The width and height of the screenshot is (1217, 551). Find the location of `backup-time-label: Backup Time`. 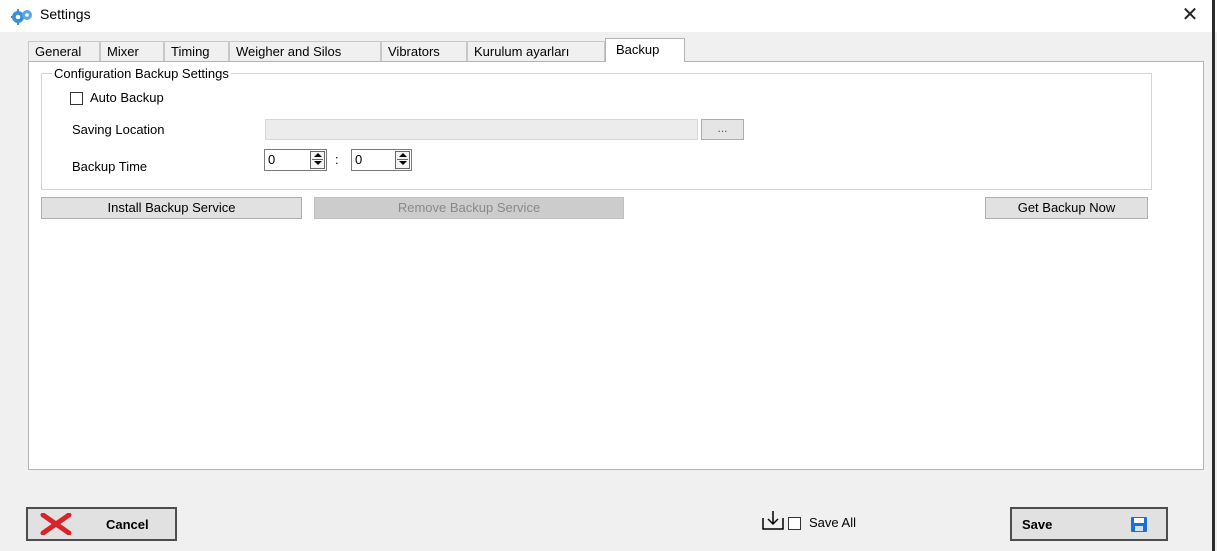

backup-time-label: Backup Time is located at coordinates (110, 166).